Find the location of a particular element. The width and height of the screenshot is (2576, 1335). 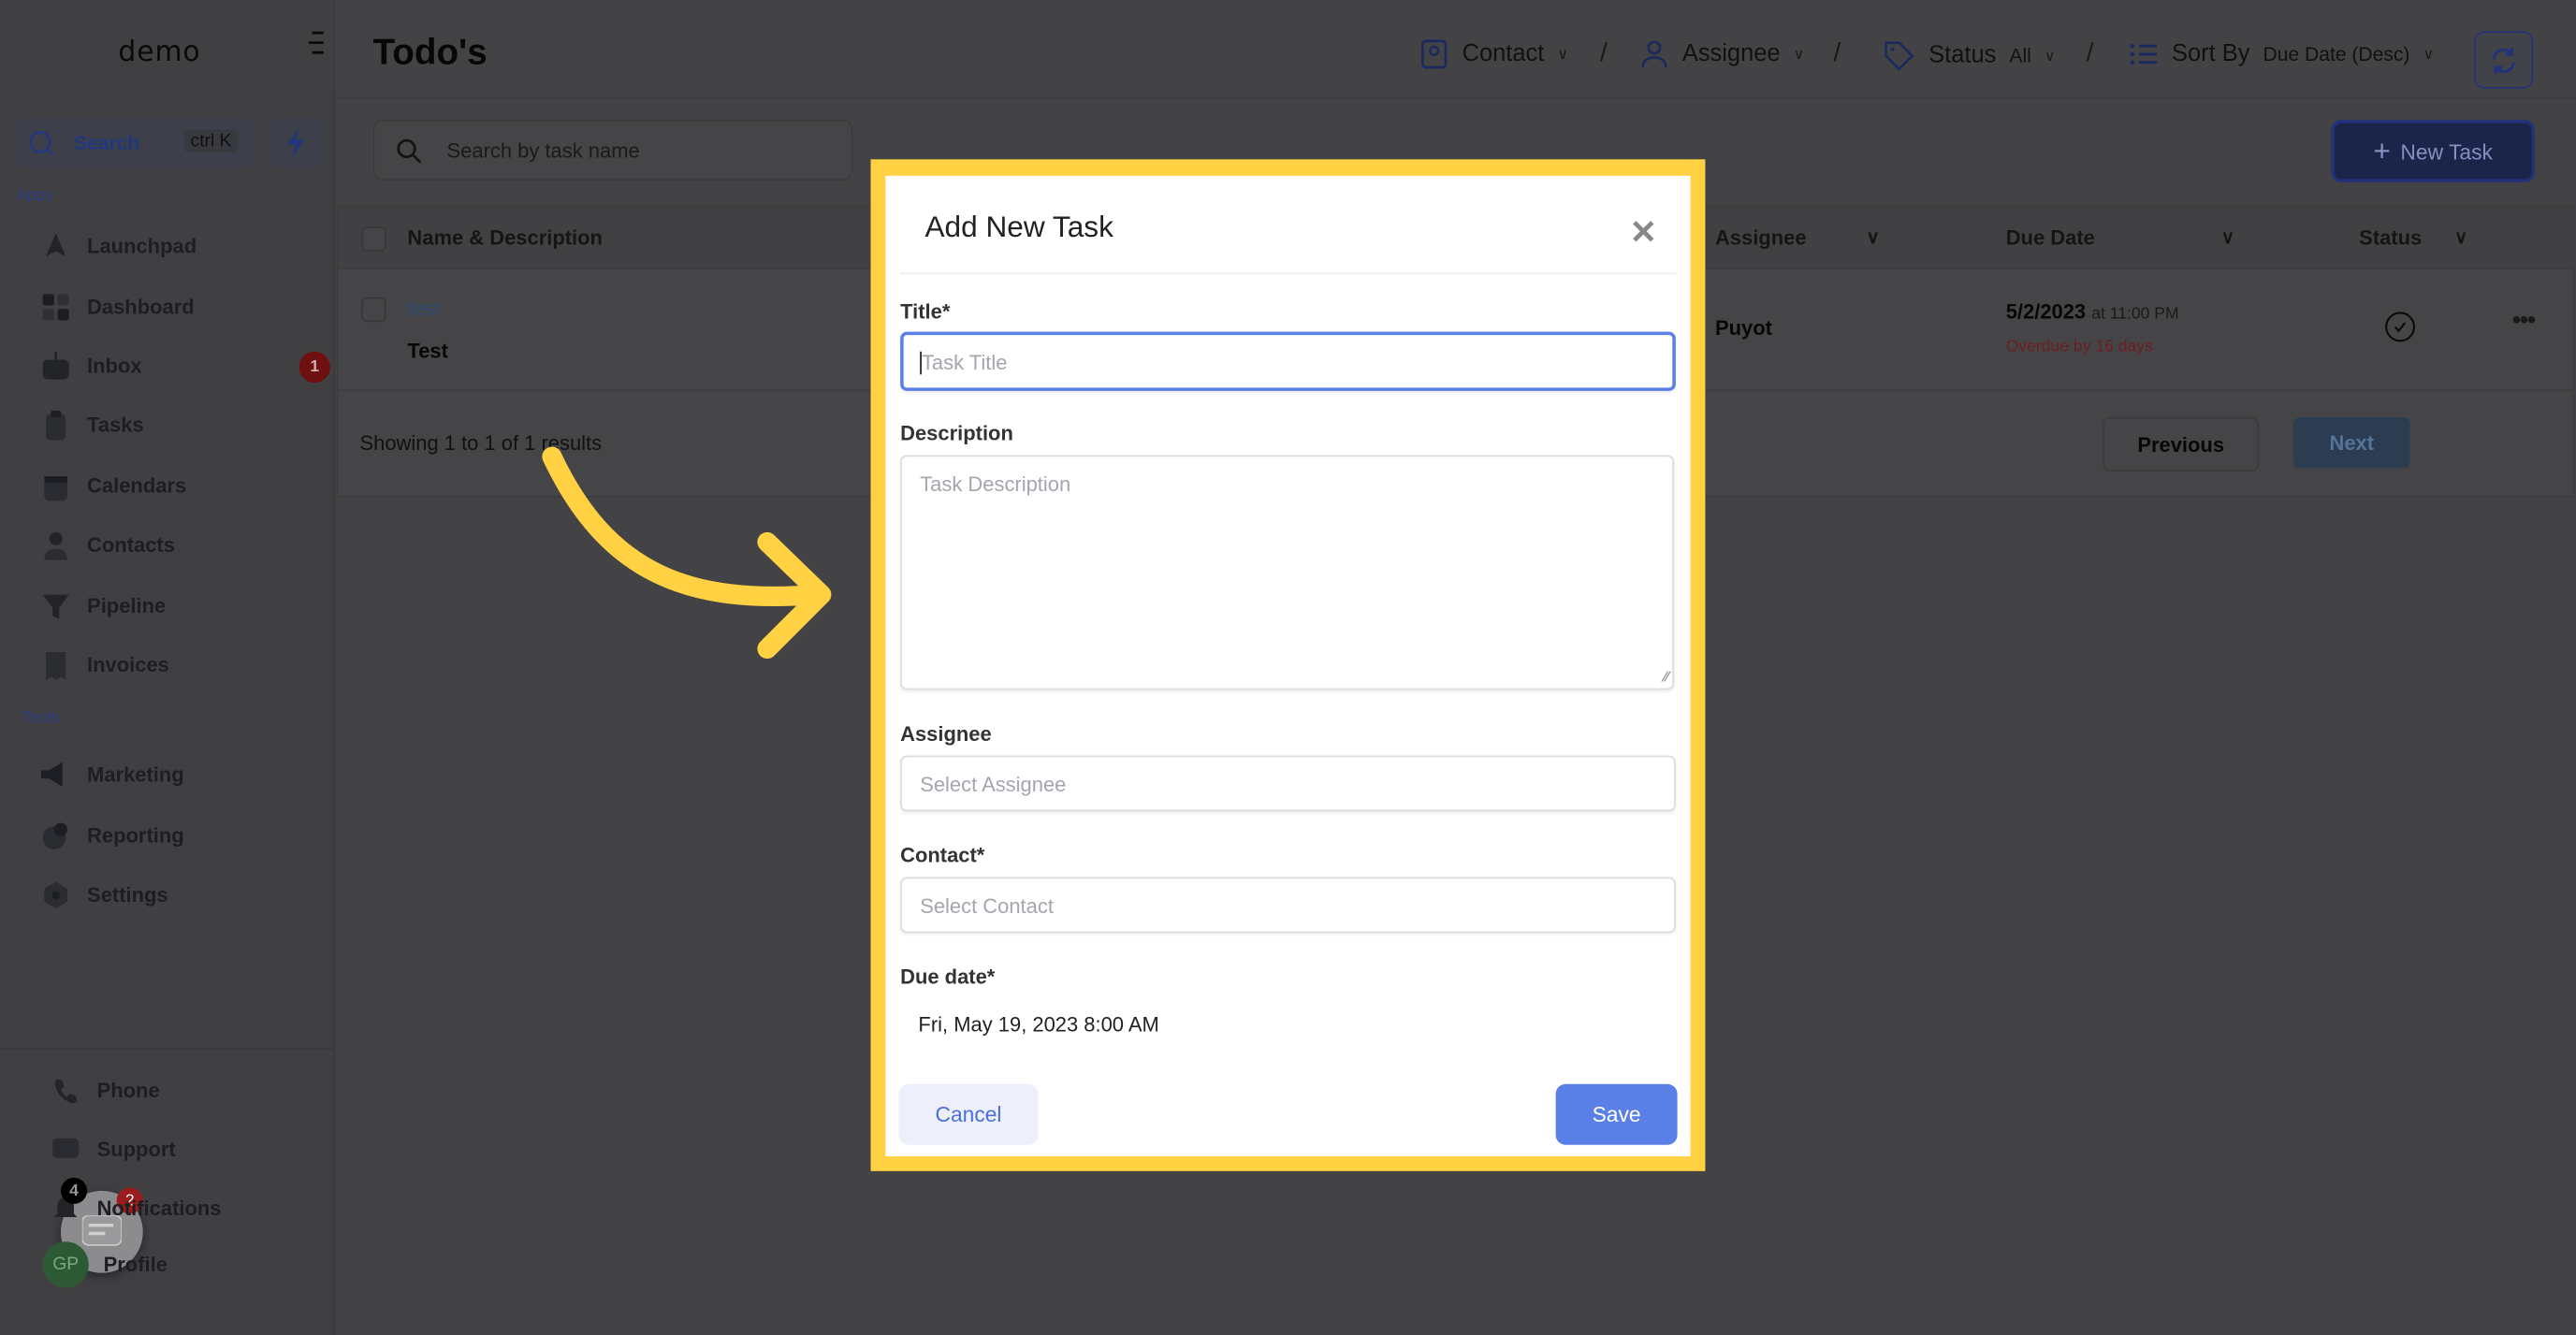

sidebar-item-launchpad: Launchpad is located at coordinates (178, 246).